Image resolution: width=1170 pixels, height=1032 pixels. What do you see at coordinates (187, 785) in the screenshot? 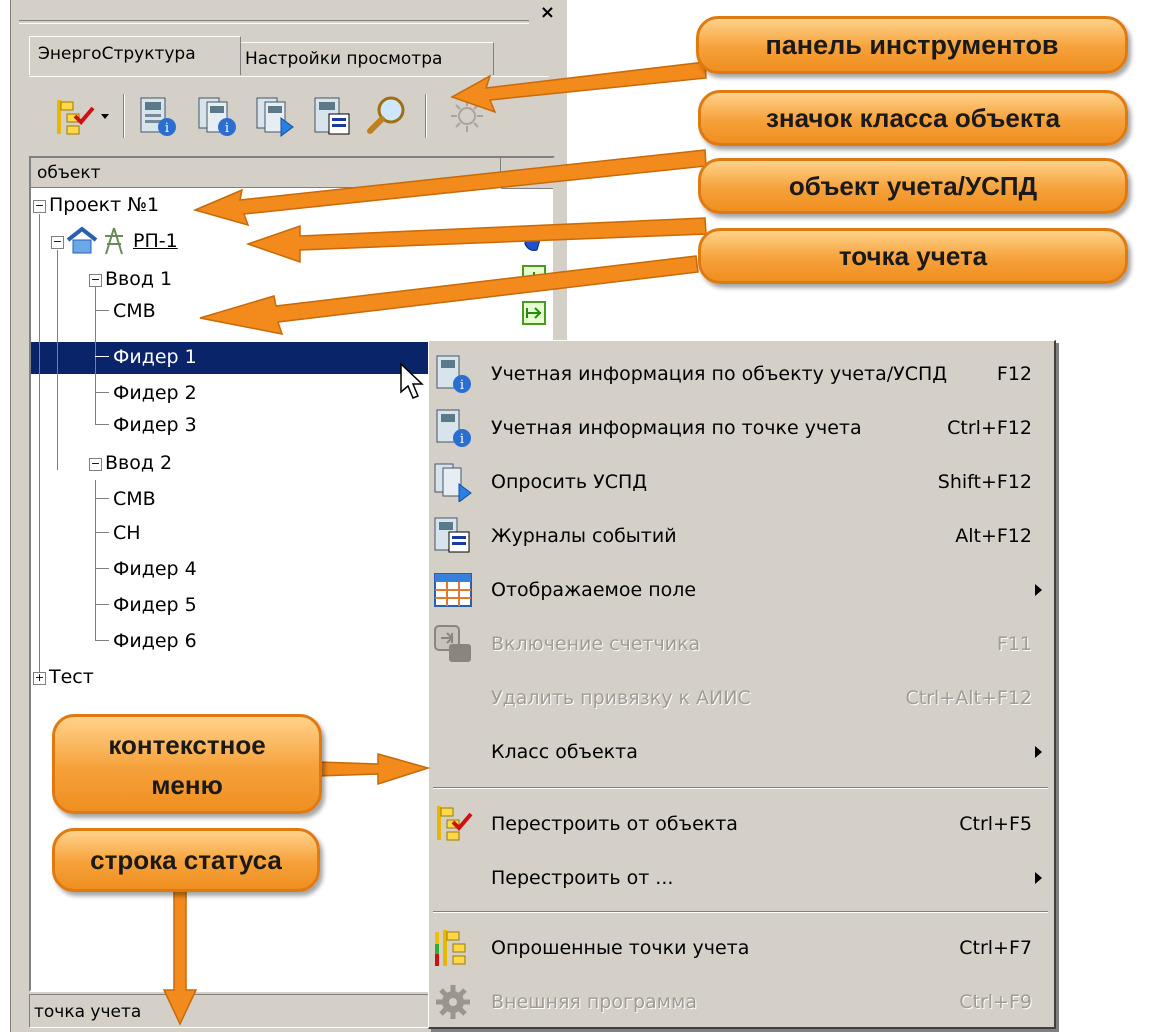
I see `callout-line: меню` at bounding box center [187, 785].